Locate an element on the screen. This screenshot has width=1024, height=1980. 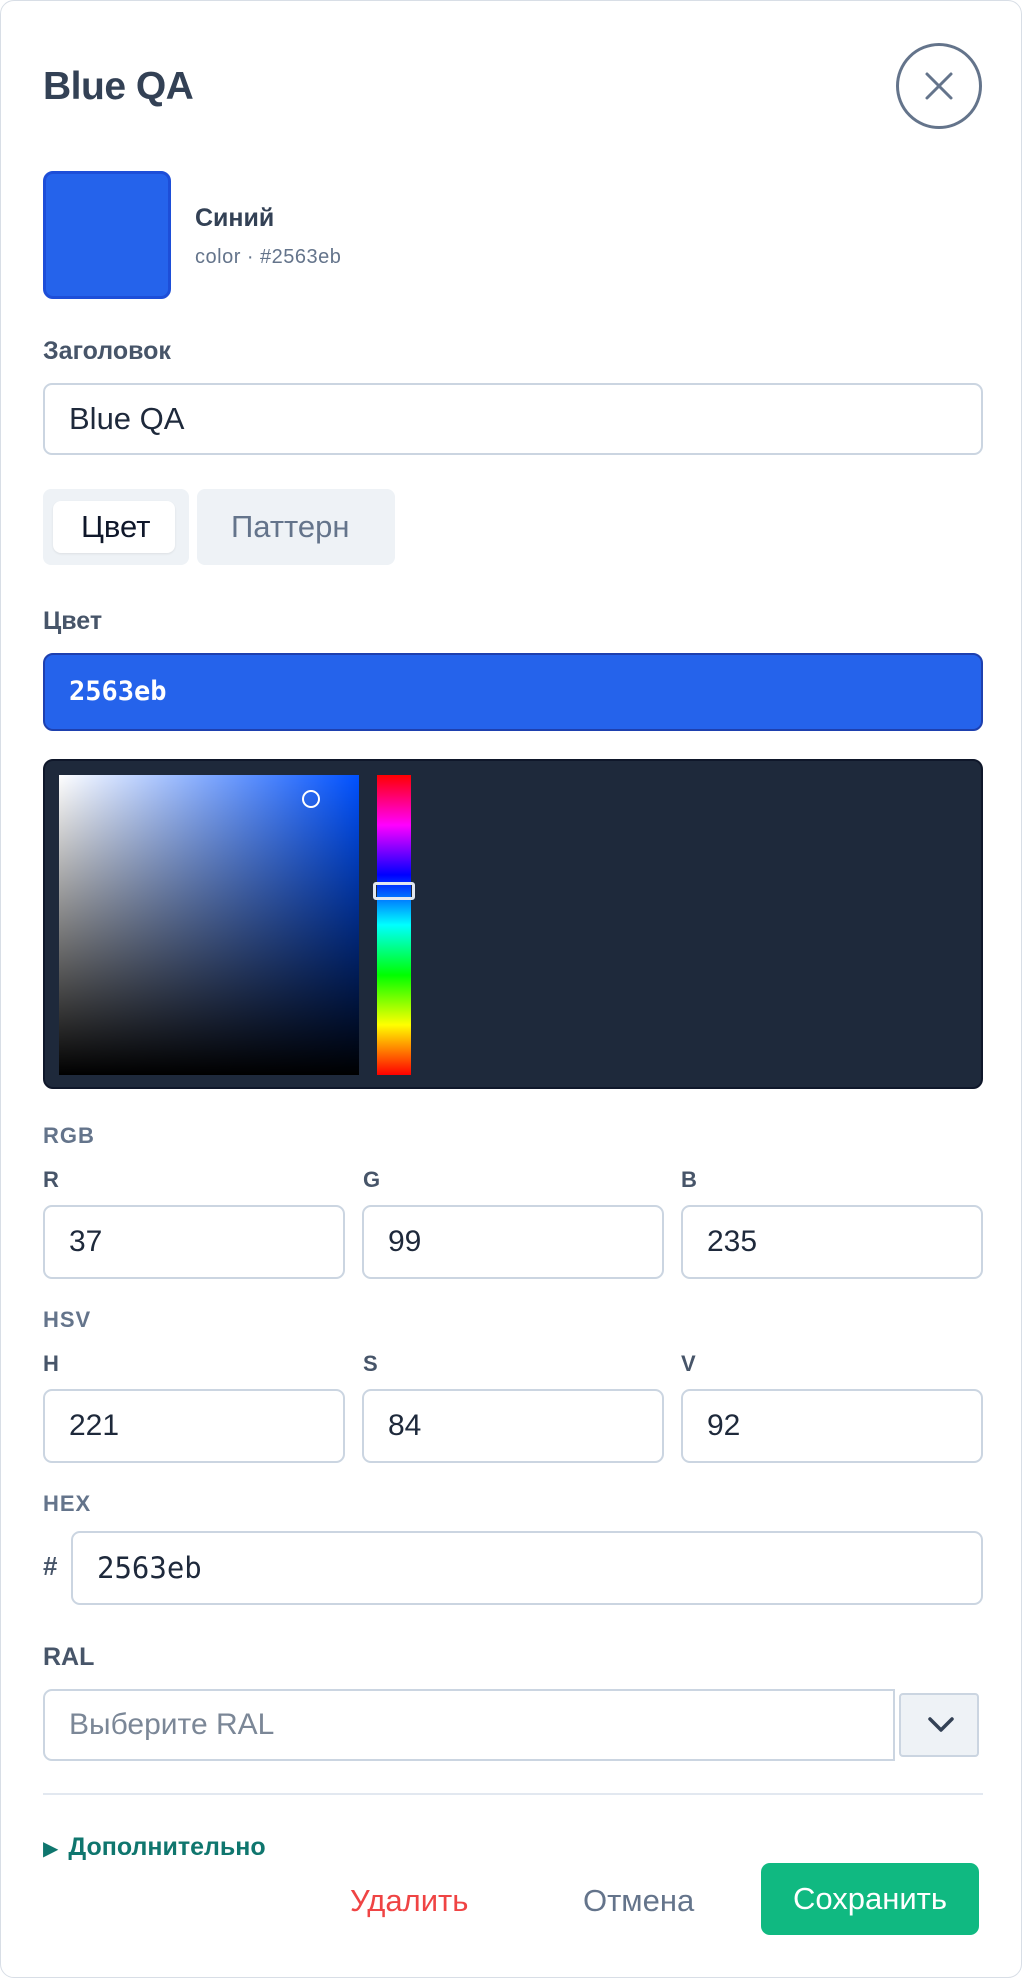
ral-label: RAL is located at coordinates (69, 1657).